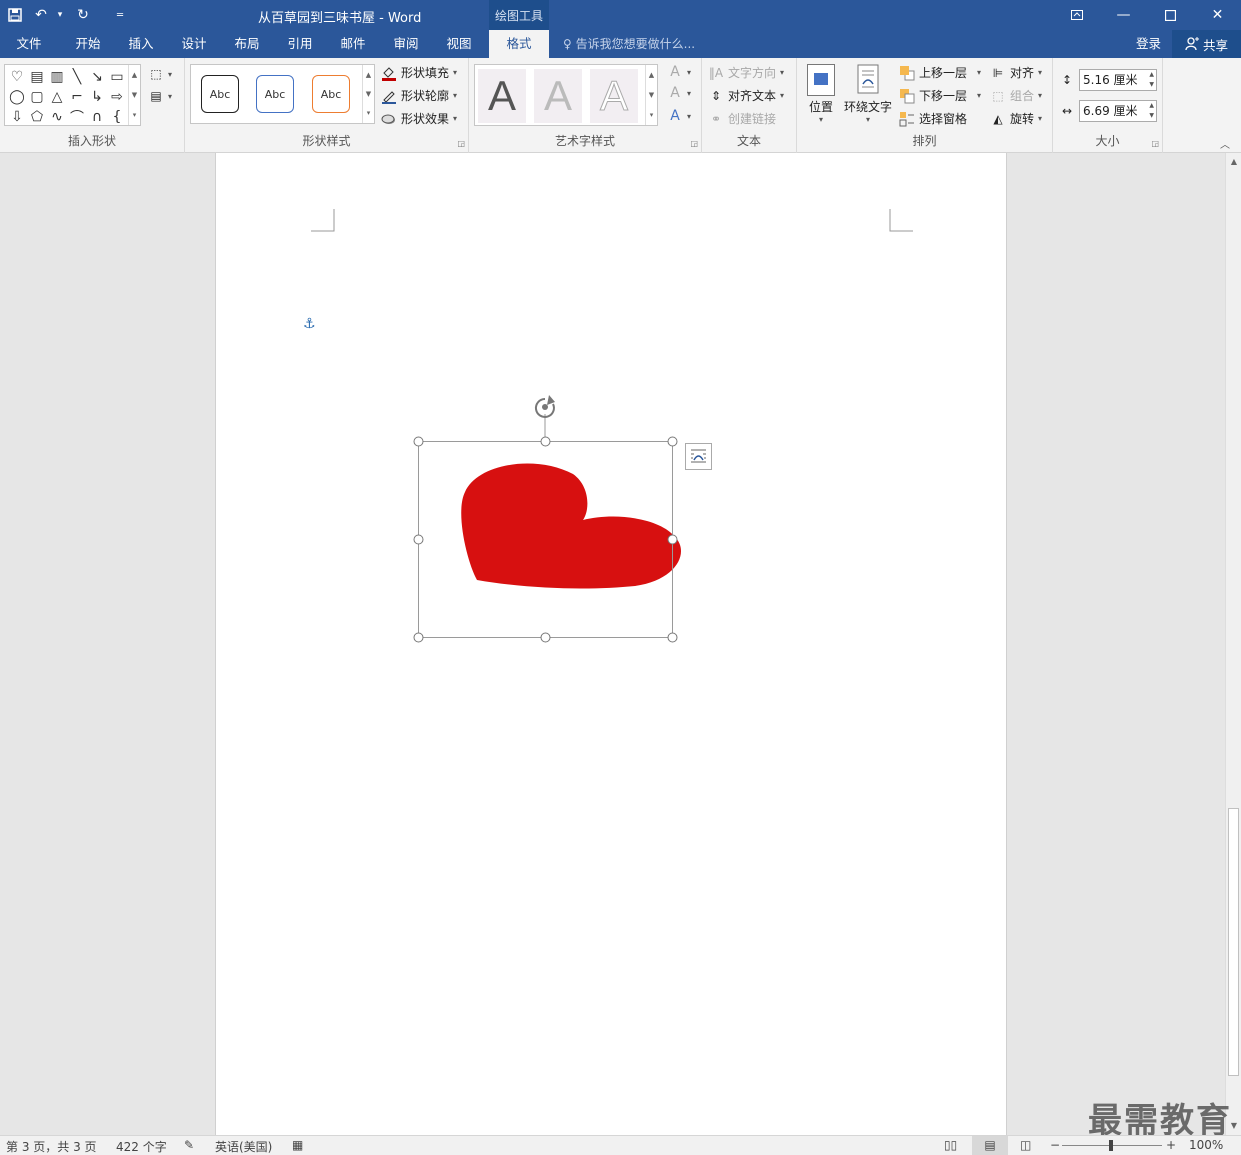  What do you see at coordinates (418, 441) in the screenshot?
I see `resize-handle-top-left` at bounding box center [418, 441].